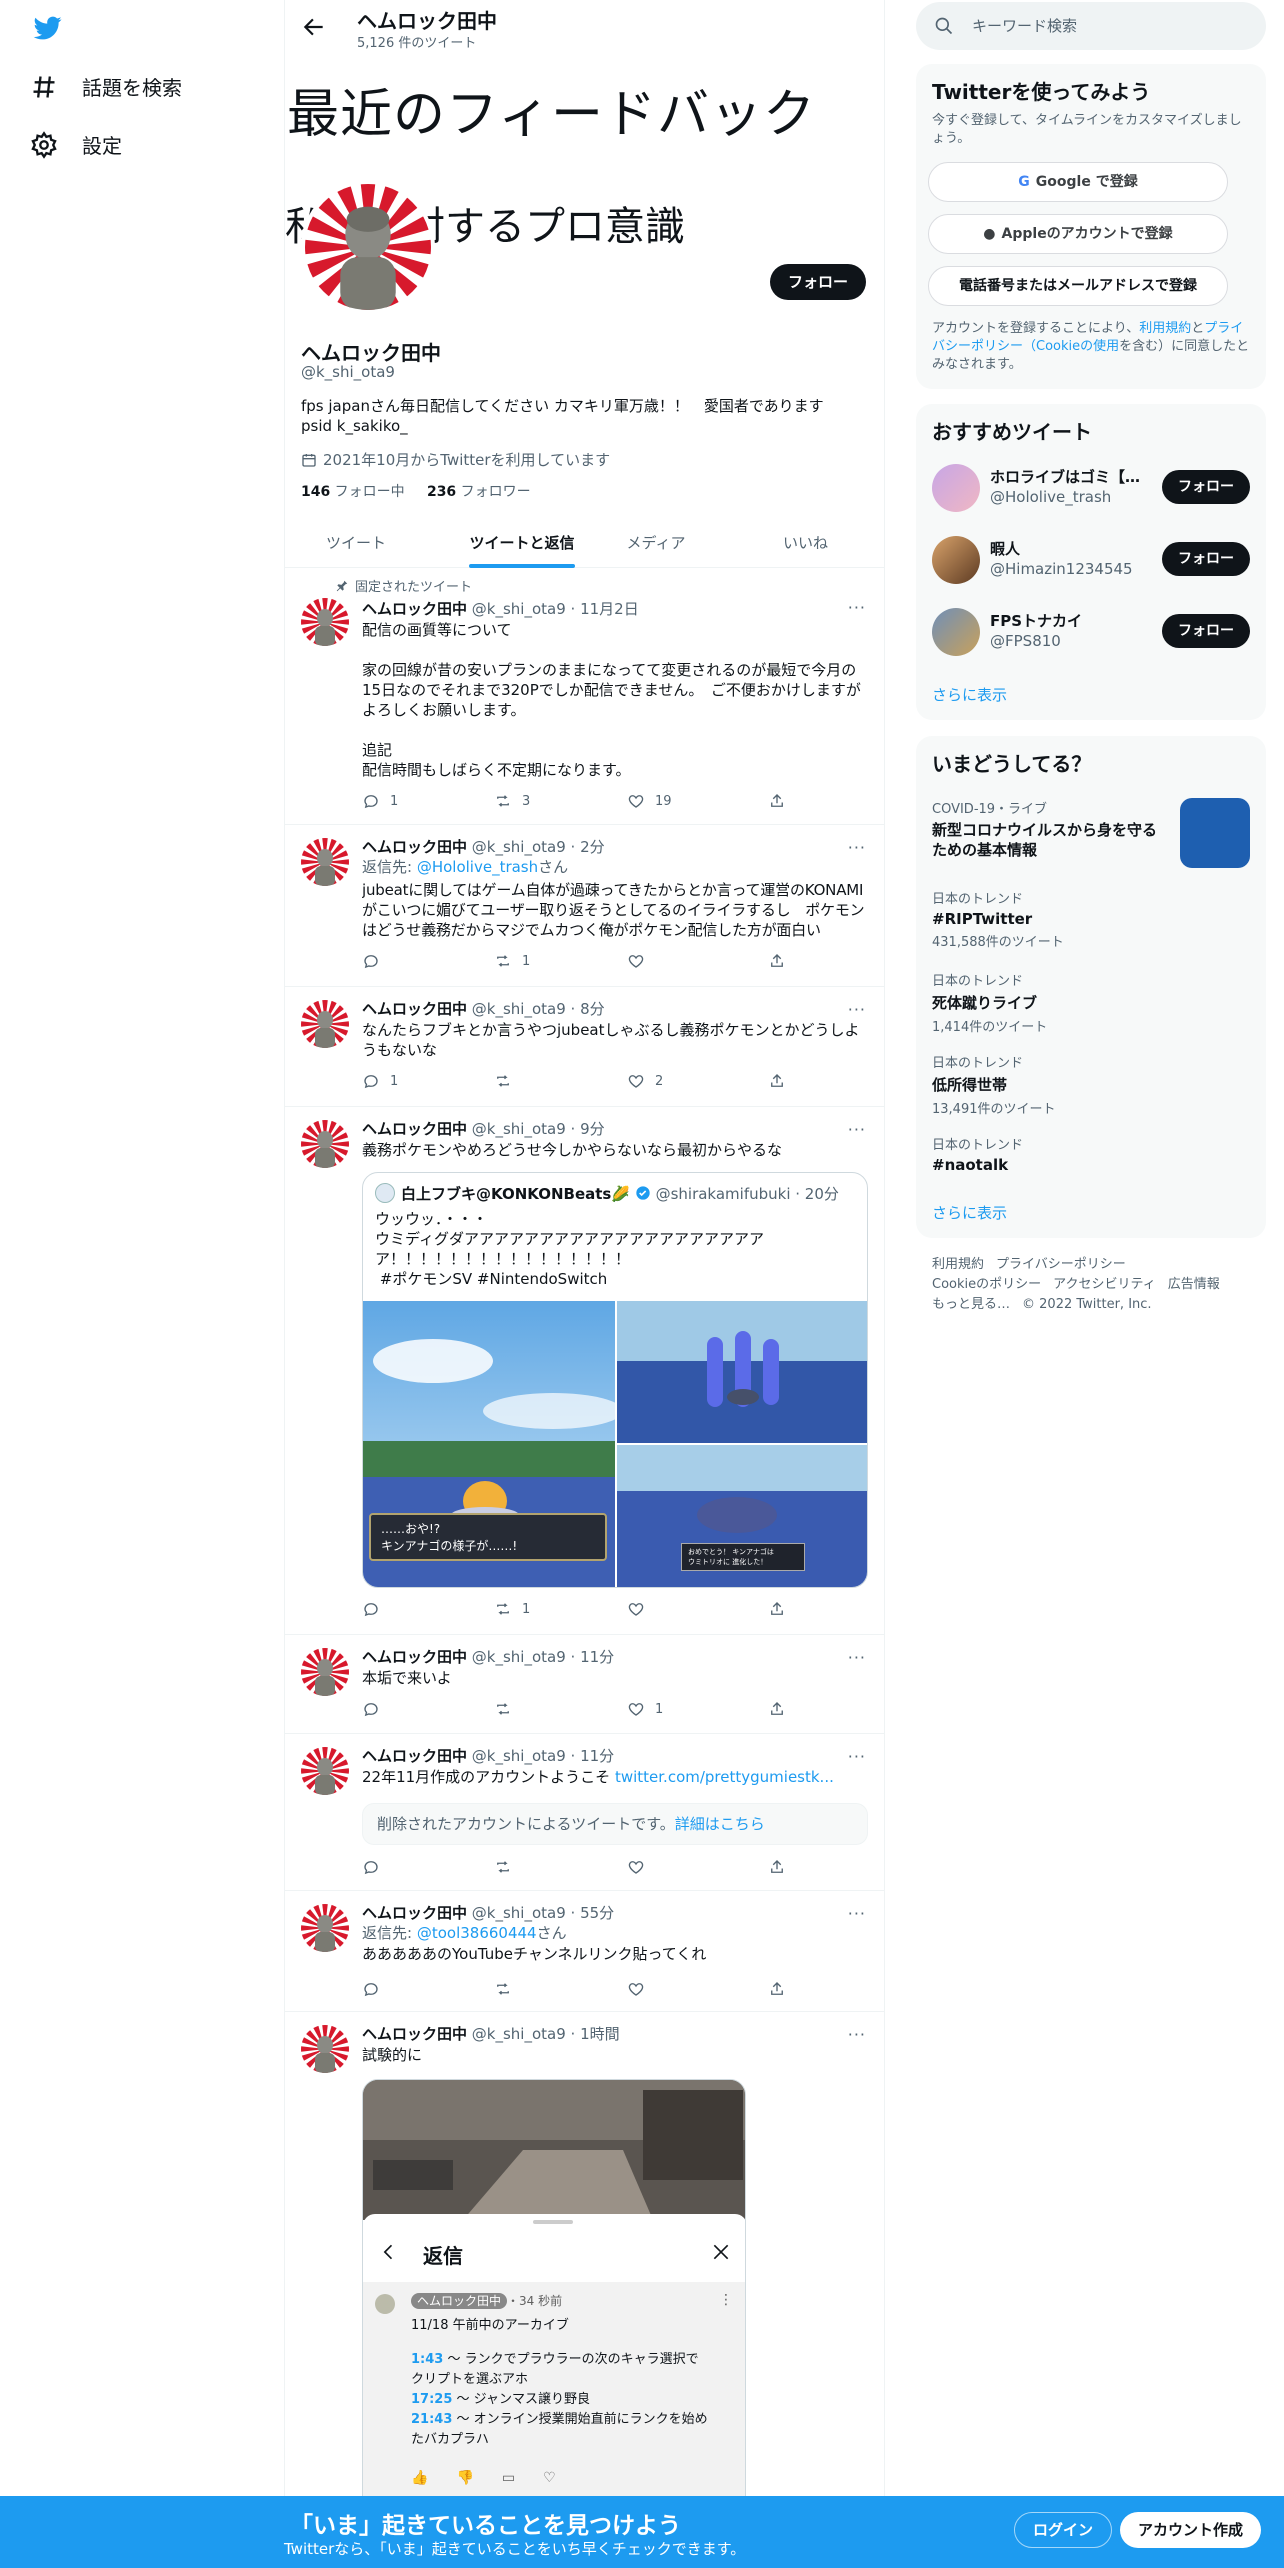 This screenshot has height=2568, width=1284. Describe the element at coordinates (721, 2252) in the screenshot. I see `close-icon` at that location.